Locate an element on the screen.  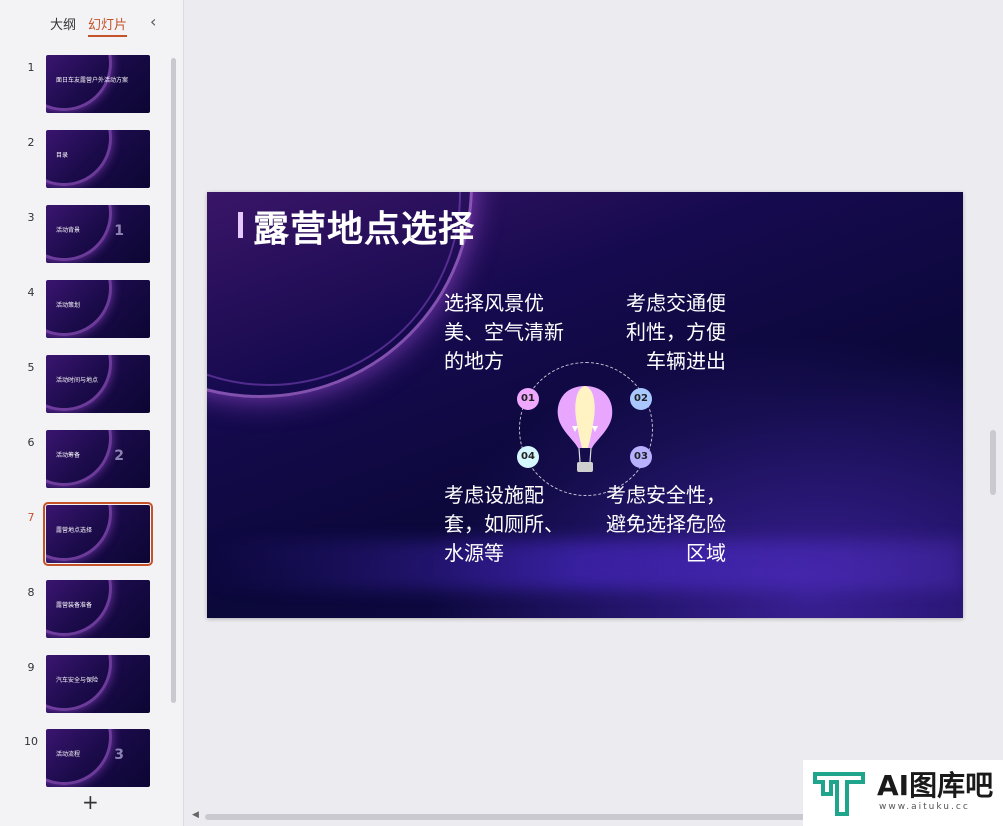
thumbnail-title: 汽车安全与保险 is located at coordinates (77, 680).